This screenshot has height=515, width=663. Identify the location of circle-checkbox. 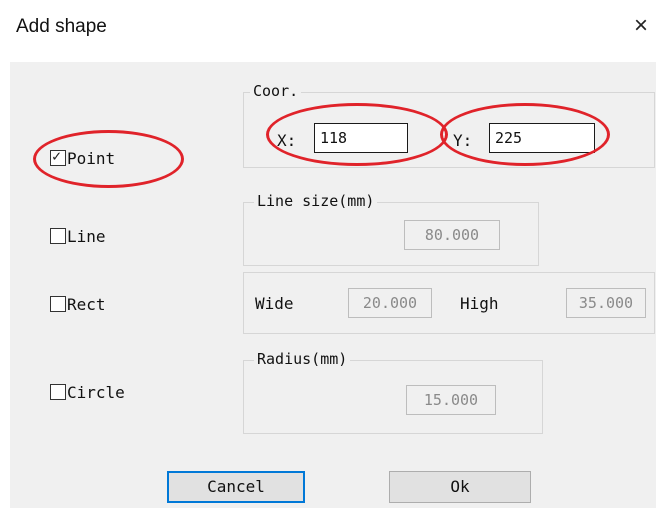
(58, 392).